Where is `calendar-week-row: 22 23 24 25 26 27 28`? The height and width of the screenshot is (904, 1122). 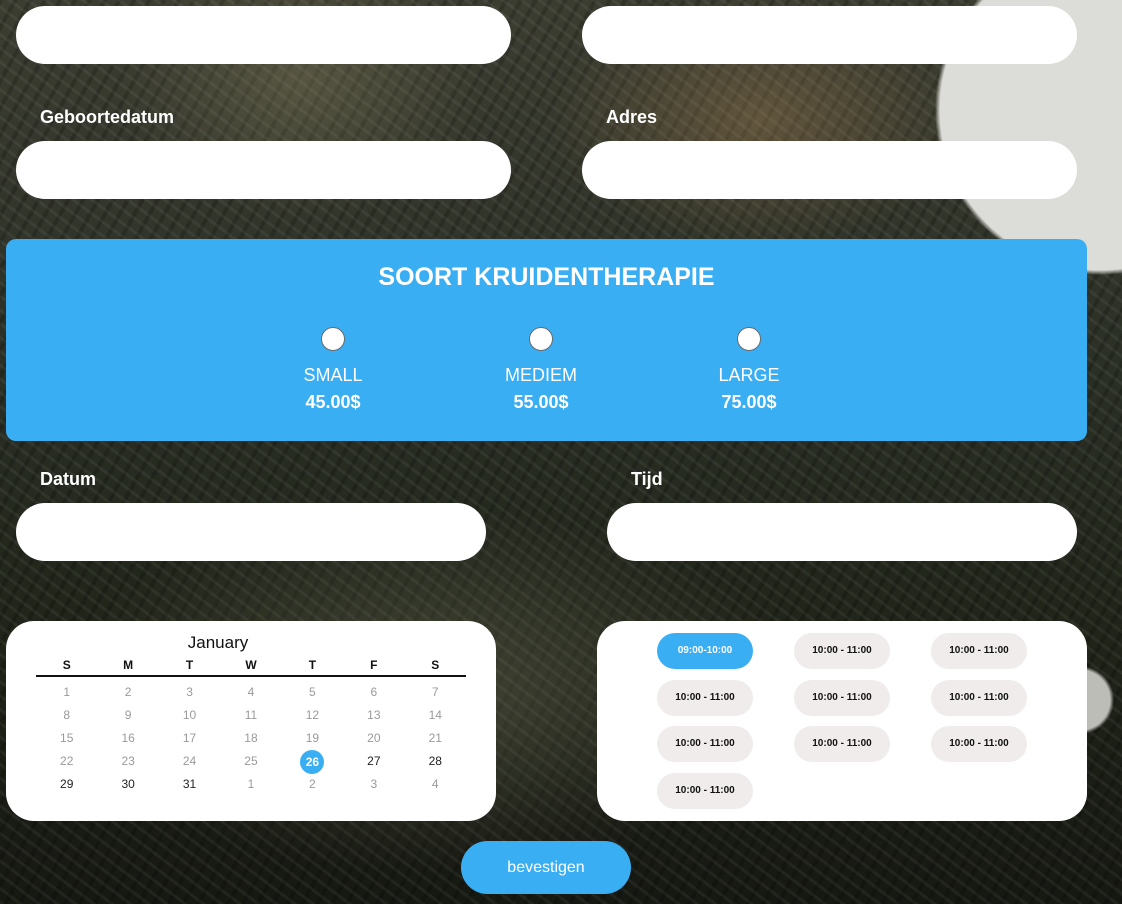 calendar-week-row: 22 23 24 25 26 27 28 is located at coordinates (251, 762).